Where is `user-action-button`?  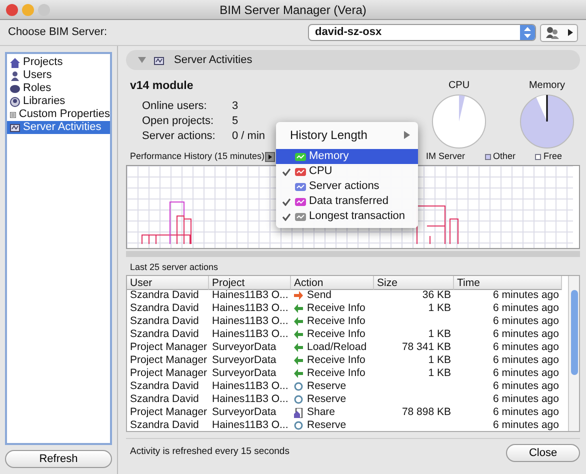
user-action-button is located at coordinates (559, 33).